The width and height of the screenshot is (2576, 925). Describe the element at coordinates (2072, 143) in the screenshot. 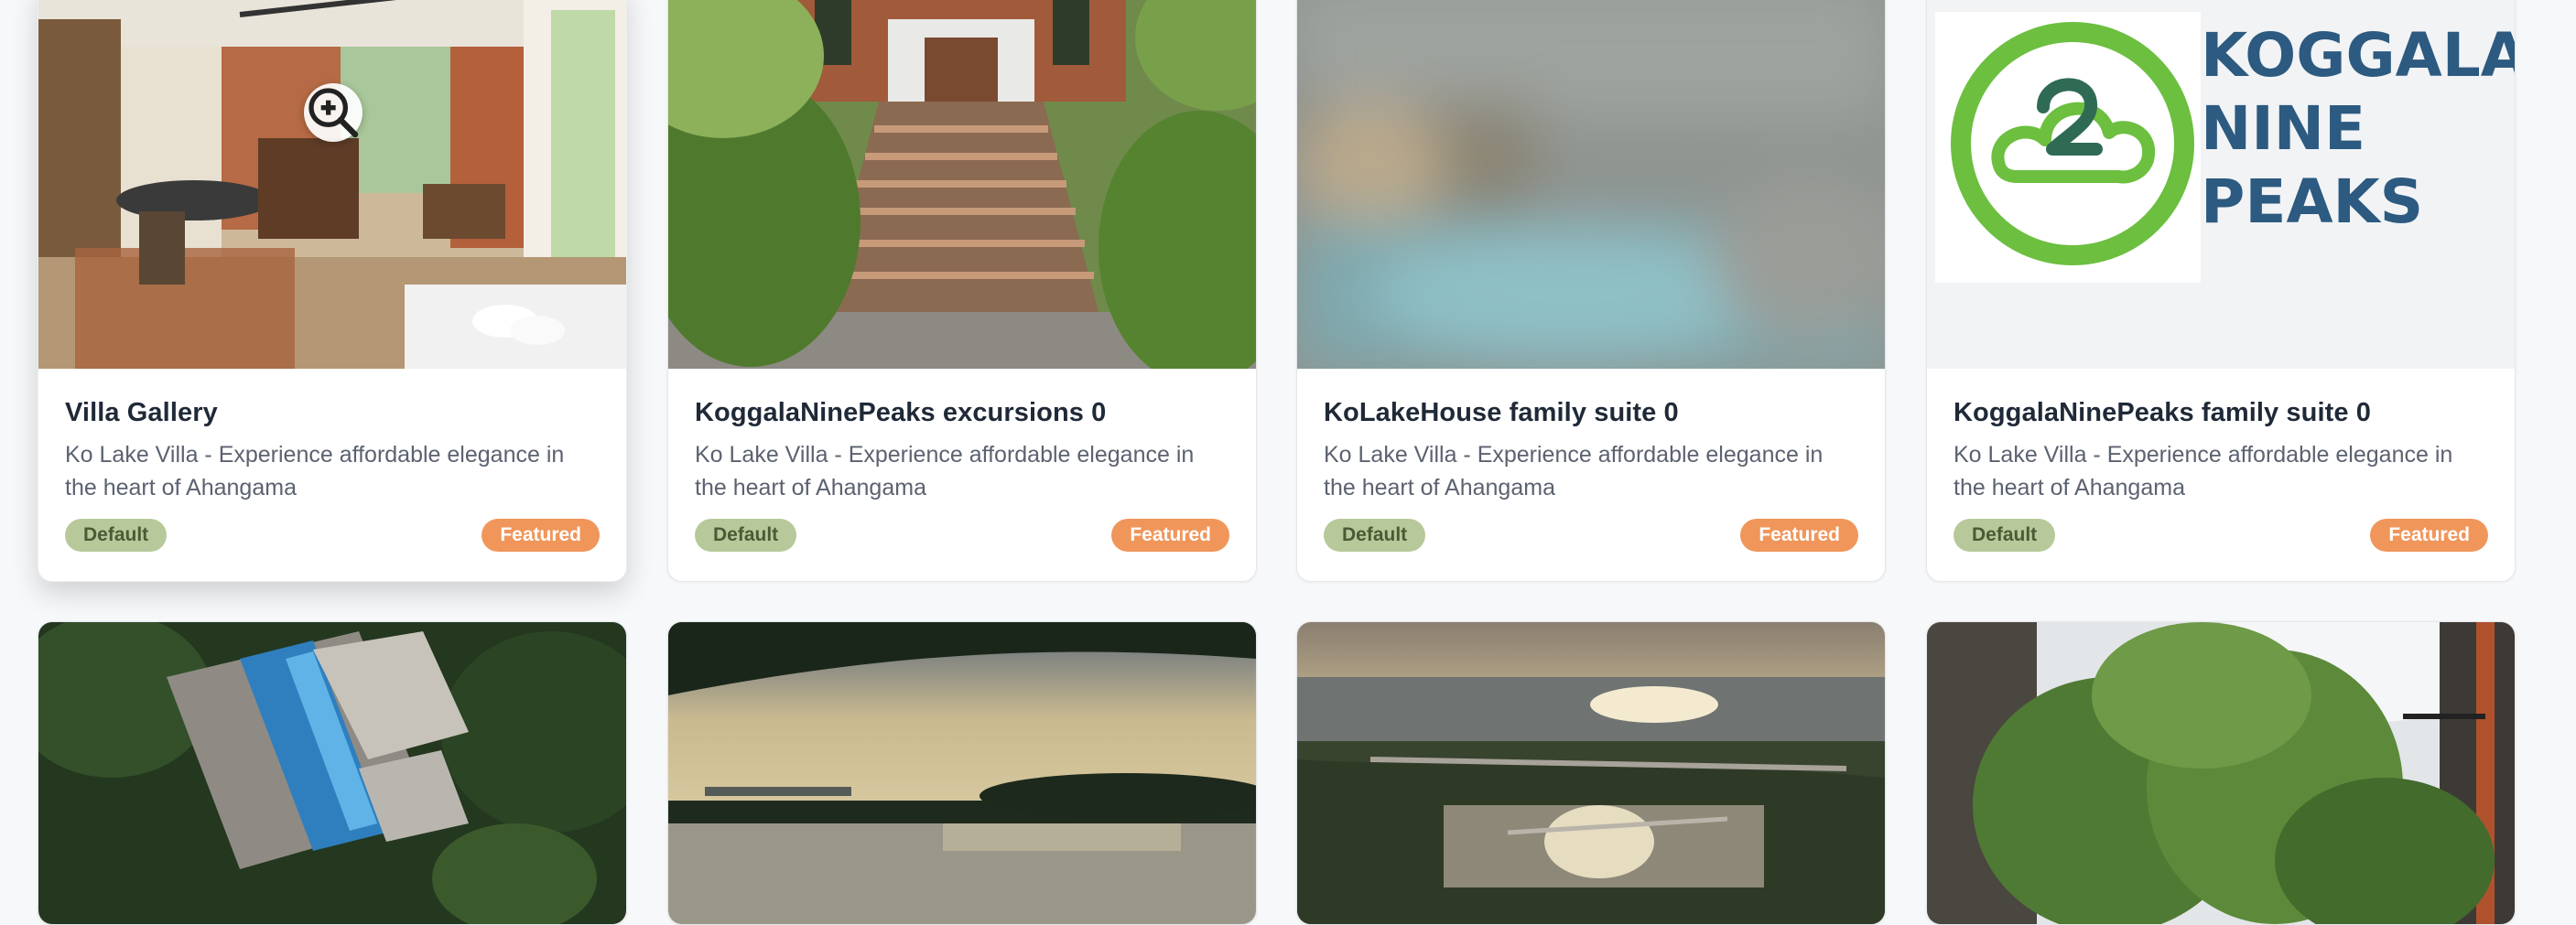

I see `koggala-logo-icon` at that location.